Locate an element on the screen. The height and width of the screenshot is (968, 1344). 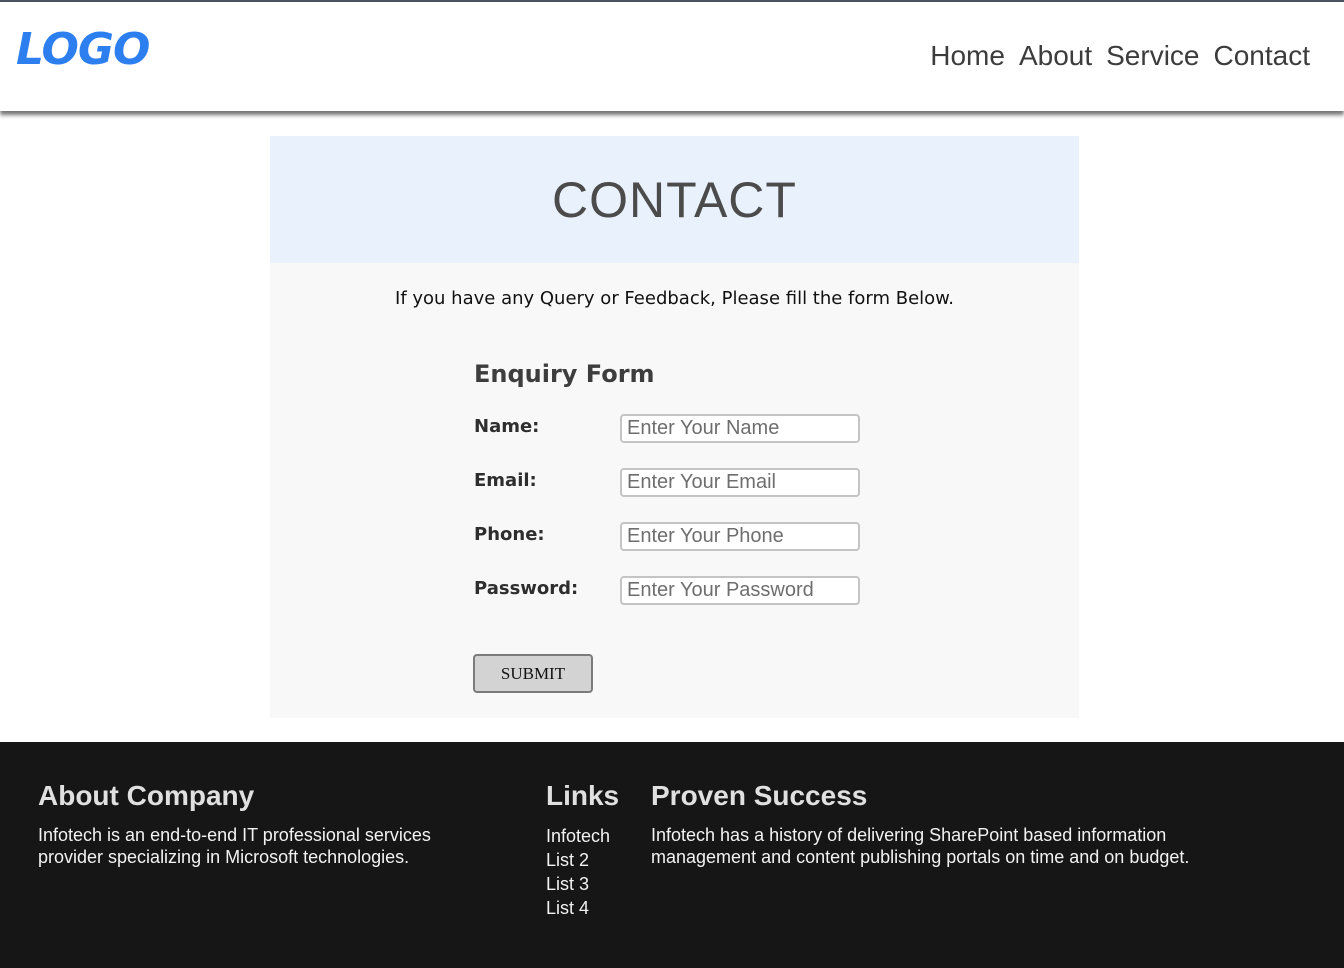
site-header: LOGO Home About Service Contact is located at coordinates (672, 56).